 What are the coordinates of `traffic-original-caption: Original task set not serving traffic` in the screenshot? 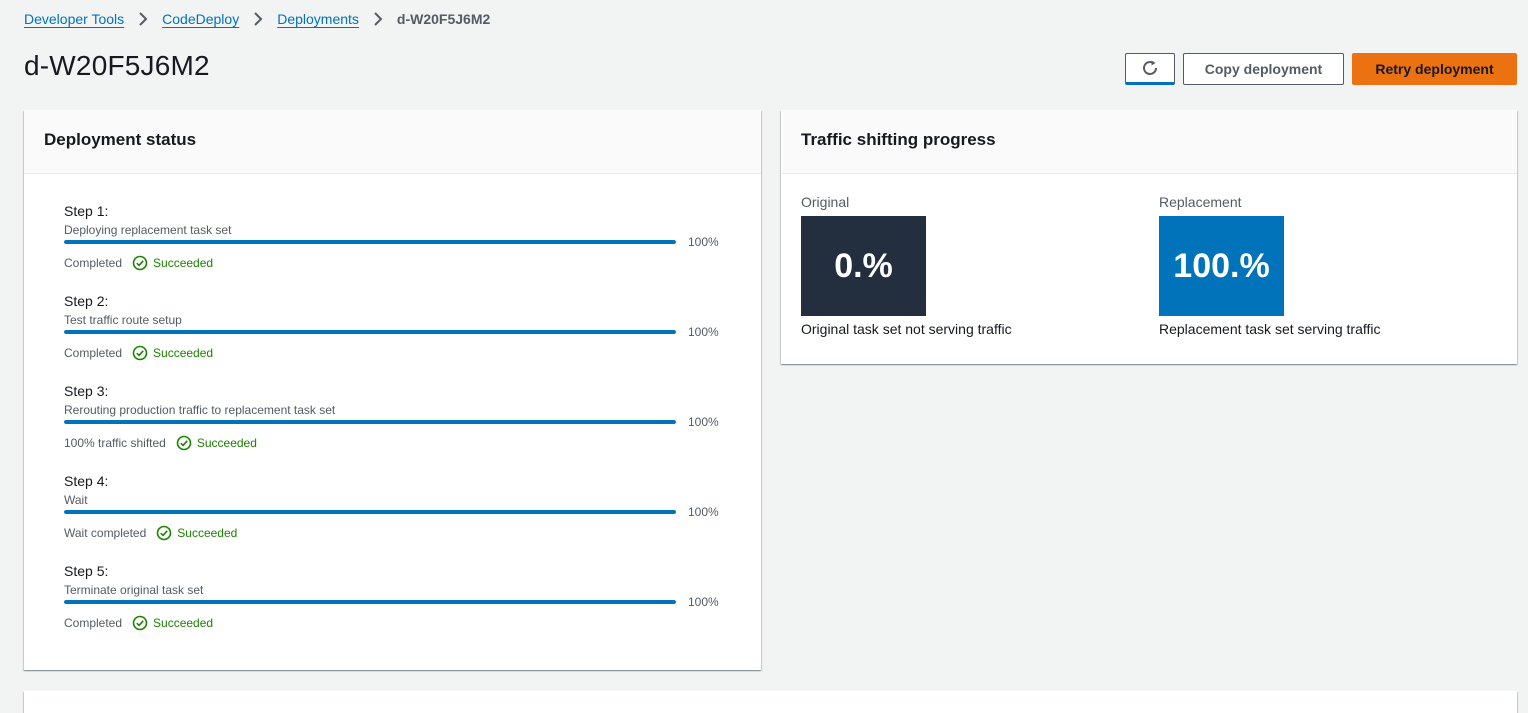 It's located at (906, 329).